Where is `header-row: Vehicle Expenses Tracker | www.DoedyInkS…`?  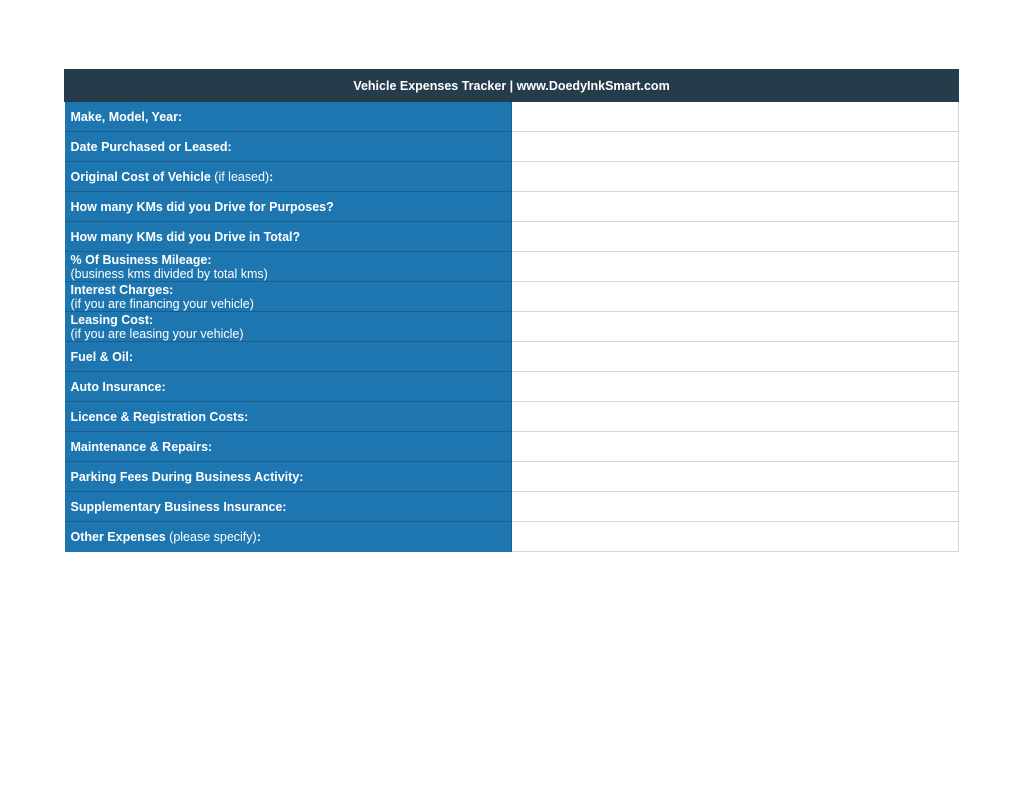 header-row: Vehicle Expenses Tracker | www.DoedyInkS… is located at coordinates (511, 85).